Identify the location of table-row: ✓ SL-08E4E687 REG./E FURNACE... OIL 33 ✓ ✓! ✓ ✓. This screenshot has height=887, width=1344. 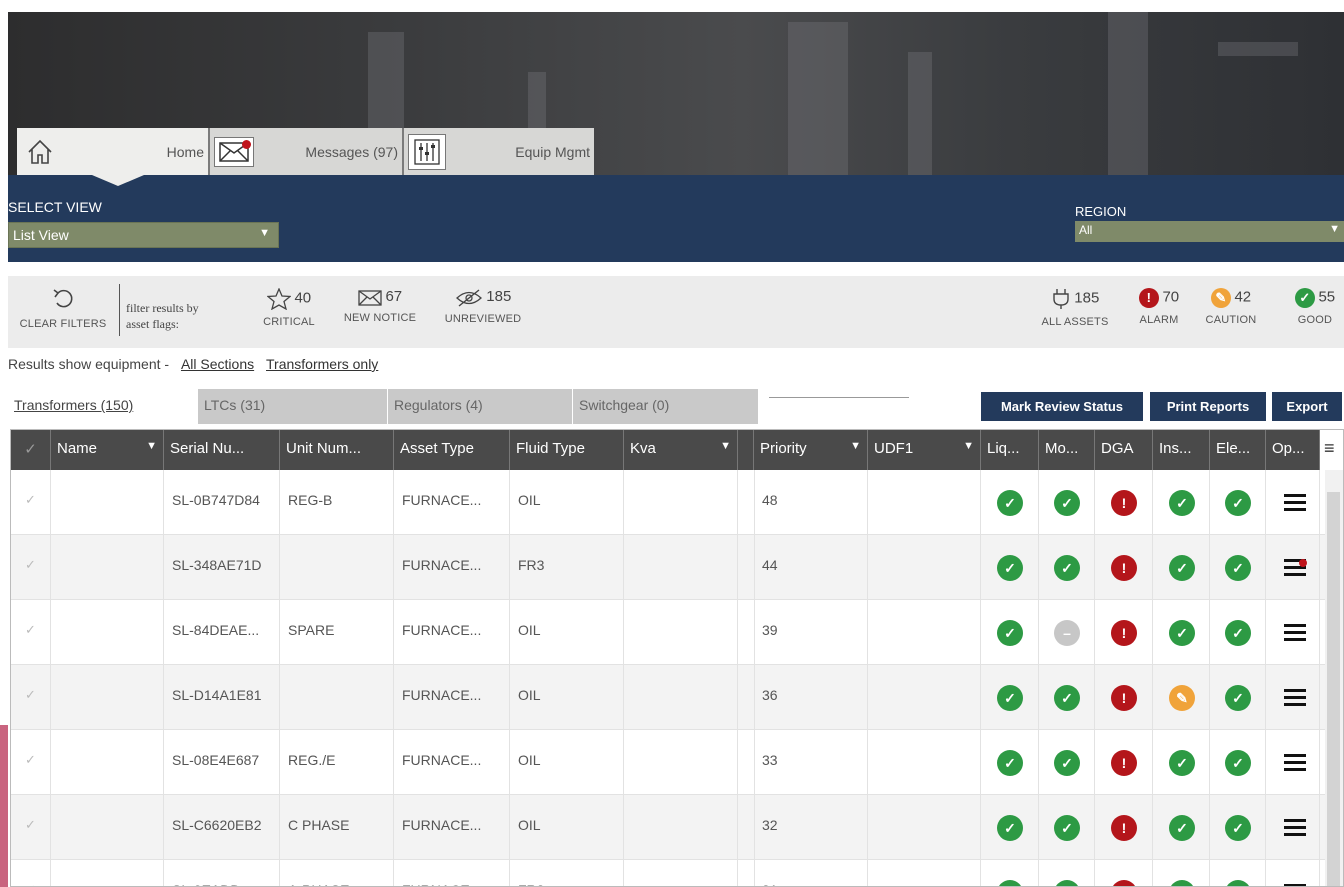
(677, 762).